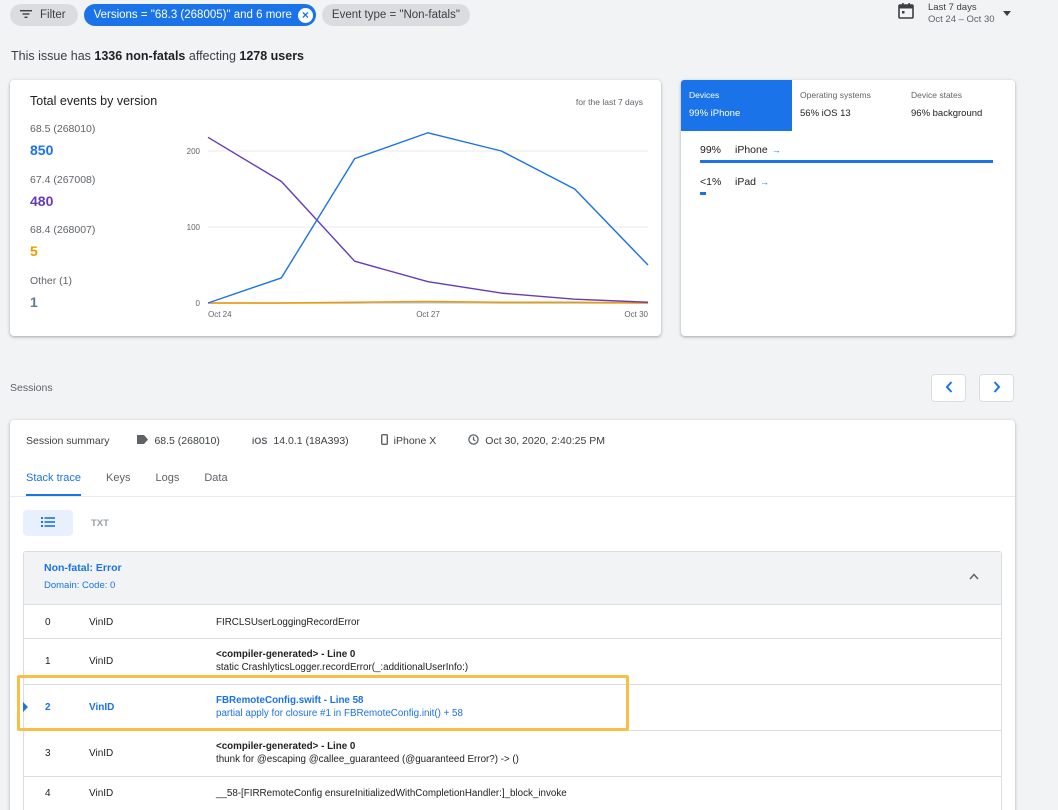 Image resolution: width=1058 pixels, height=810 pixels. What do you see at coordinates (765, 182) in the screenshot?
I see `arrow-right-icon: →` at bounding box center [765, 182].